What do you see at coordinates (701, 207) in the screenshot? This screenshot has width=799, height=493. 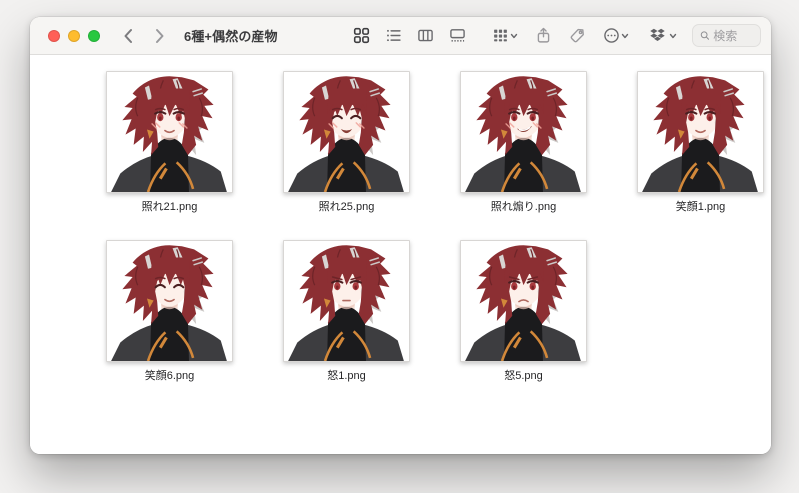 I see `file-name-label: 笑顔1.png` at bounding box center [701, 207].